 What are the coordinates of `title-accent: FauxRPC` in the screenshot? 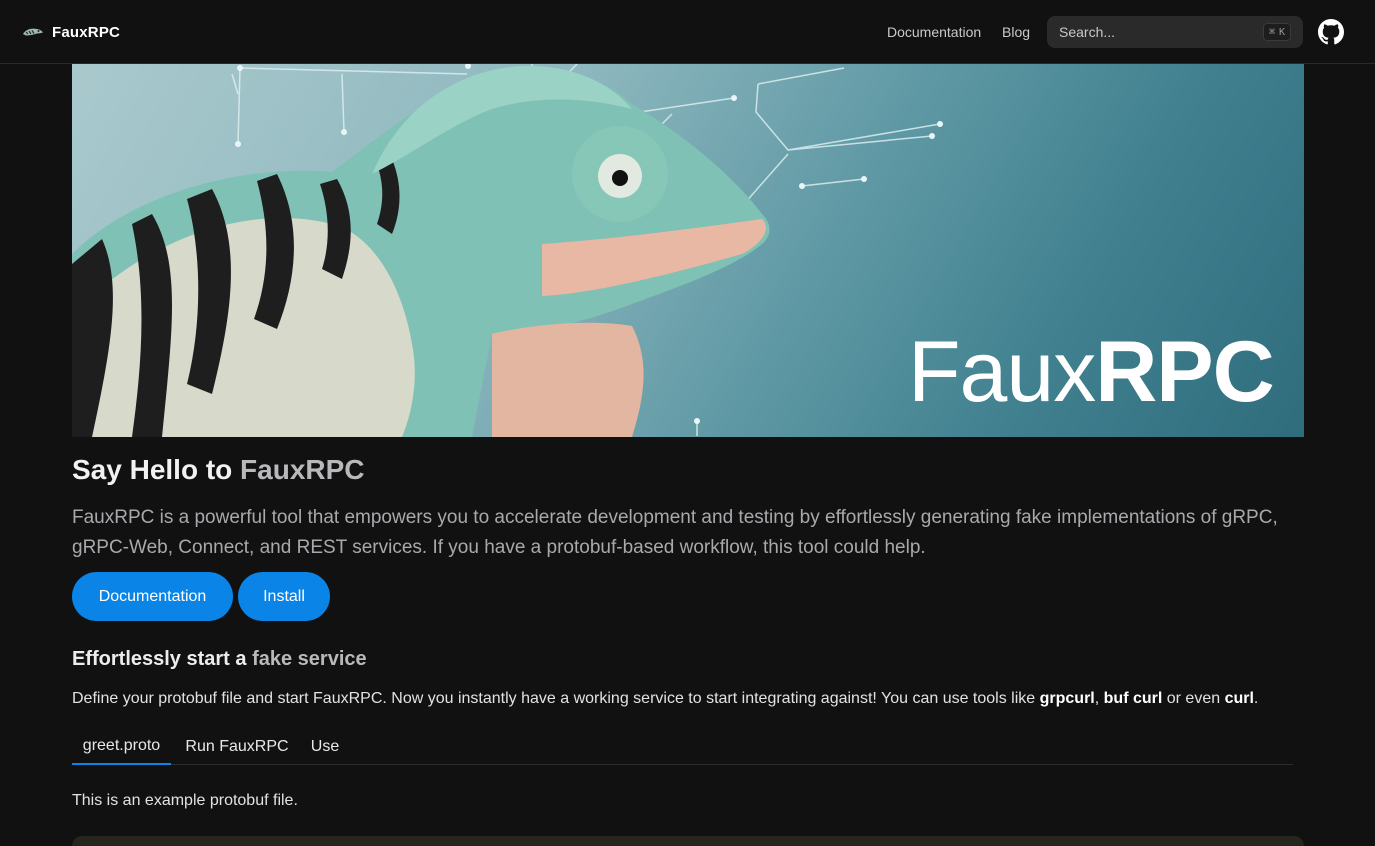 It's located at (302, 469).